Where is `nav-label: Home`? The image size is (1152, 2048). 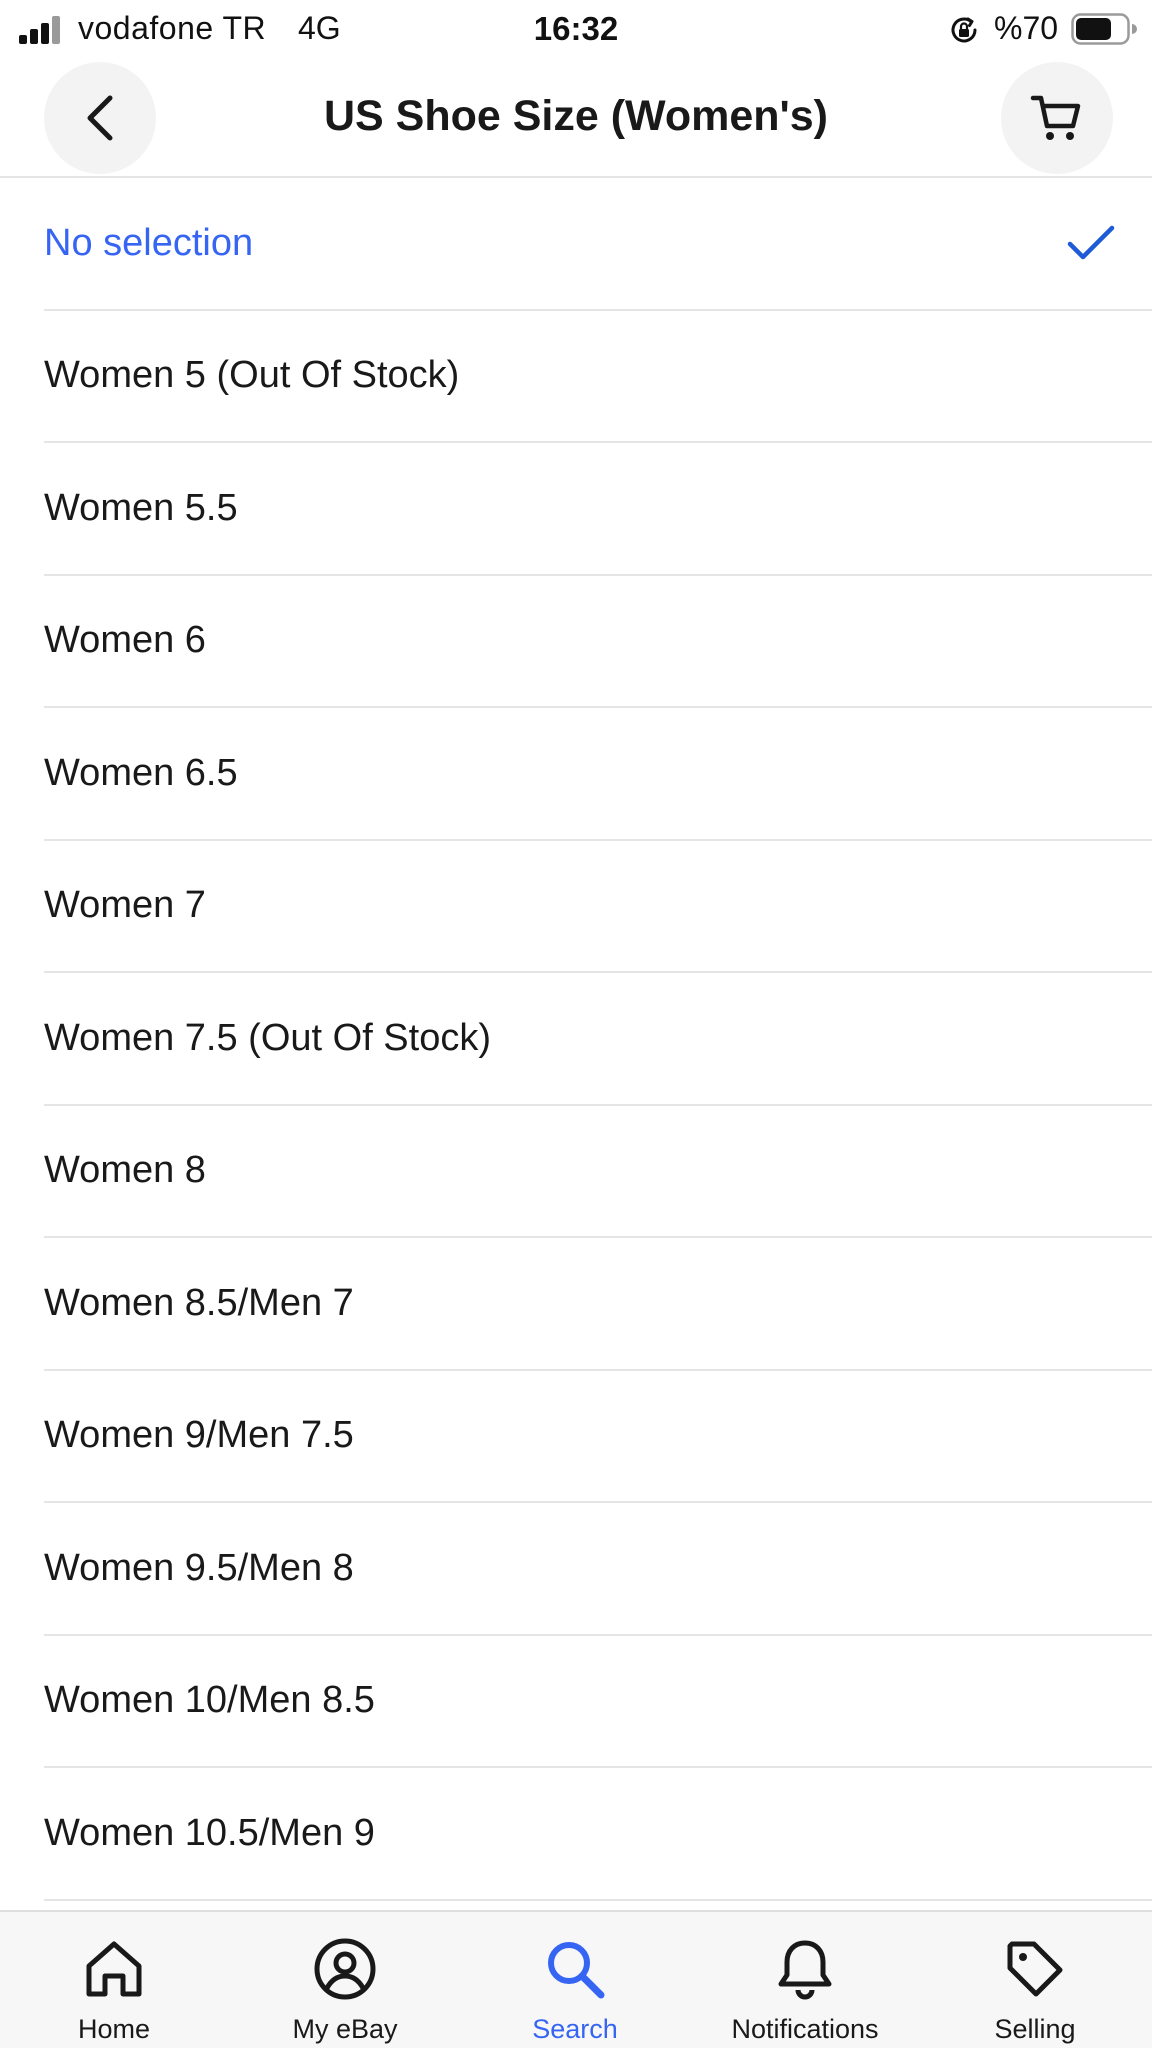 nav-label: Home is located at coordinates (114, 2029).